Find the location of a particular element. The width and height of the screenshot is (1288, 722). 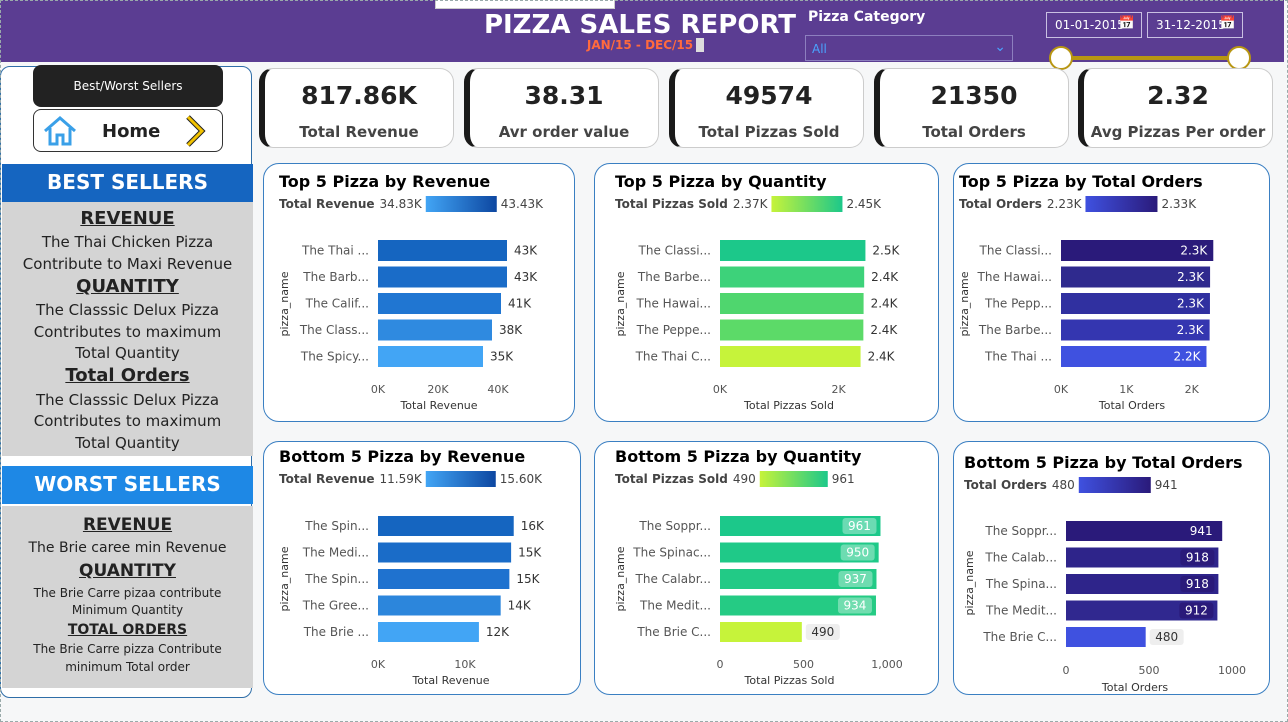

date-to-input: 31-12-2015 📅 is located at coordinates (1195, 25).